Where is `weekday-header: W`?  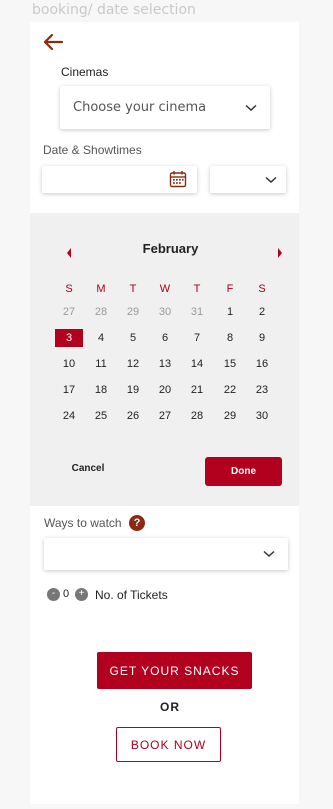 weekday-header: W is located at coordinates (165, 289).